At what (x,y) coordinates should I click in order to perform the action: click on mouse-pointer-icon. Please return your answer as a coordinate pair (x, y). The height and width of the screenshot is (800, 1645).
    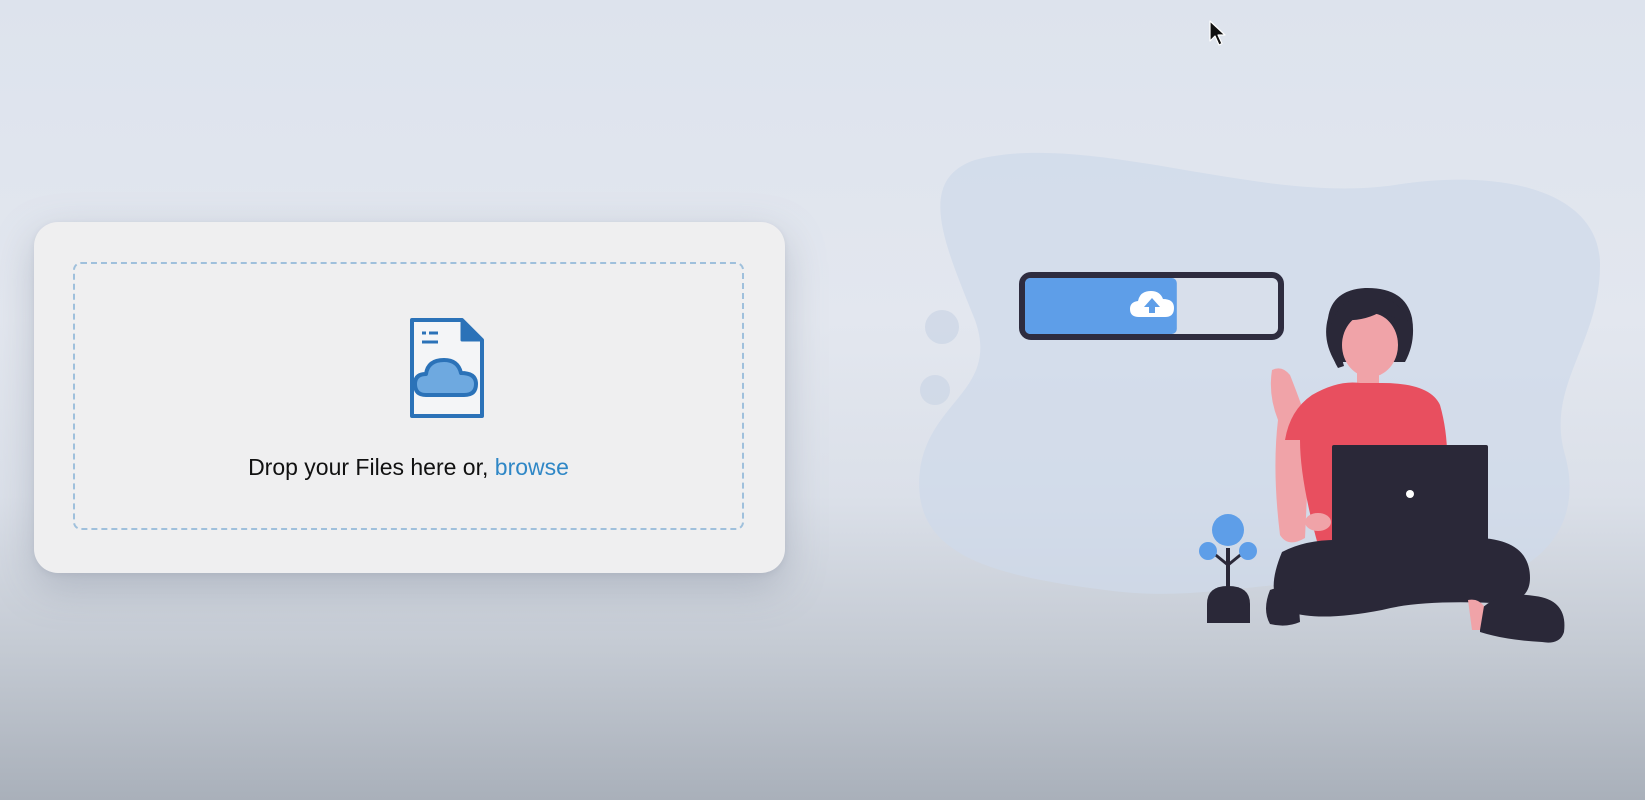
    Looking at the image, I should click on (1217, 33).